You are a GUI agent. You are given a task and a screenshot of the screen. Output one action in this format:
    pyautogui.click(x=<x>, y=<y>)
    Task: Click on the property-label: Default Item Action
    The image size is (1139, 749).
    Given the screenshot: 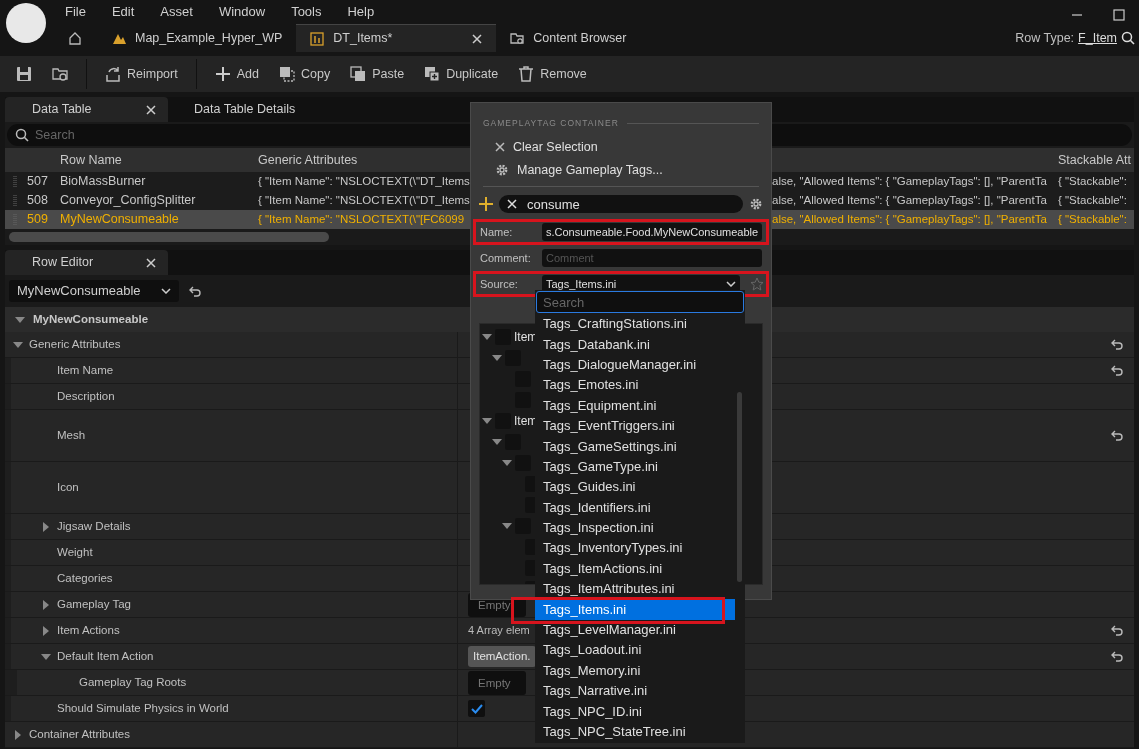 What is the action you would take?
    pyautogui.click(x=105, y=656)
    